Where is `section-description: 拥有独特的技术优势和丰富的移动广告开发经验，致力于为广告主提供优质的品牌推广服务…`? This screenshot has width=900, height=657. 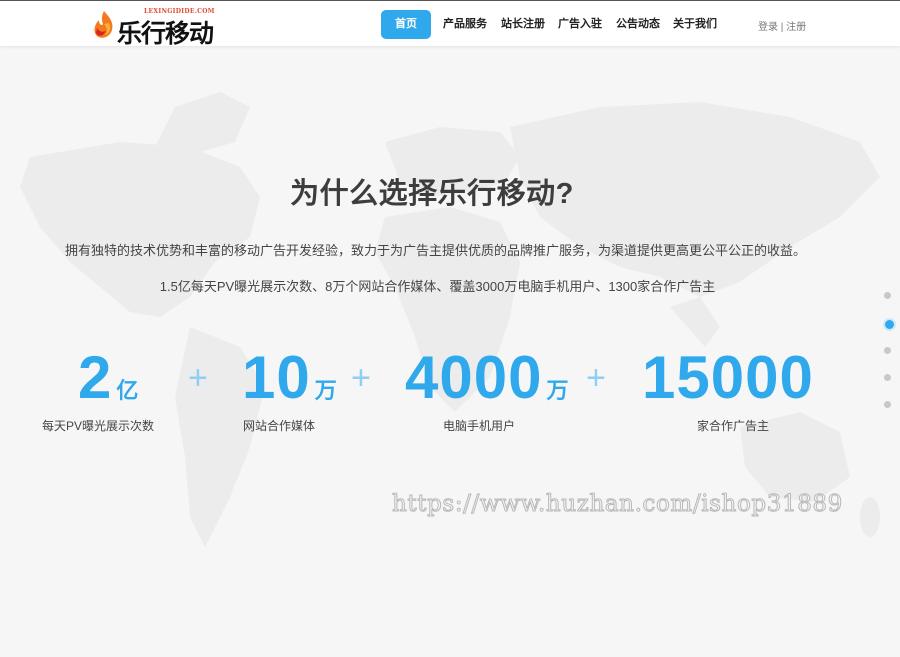 section-description: 拥有独特的技术优势和丰富的移动广告开发经验，致力于为广告主提供优质的品牌推广服务… is located at coordinates (435, 250).